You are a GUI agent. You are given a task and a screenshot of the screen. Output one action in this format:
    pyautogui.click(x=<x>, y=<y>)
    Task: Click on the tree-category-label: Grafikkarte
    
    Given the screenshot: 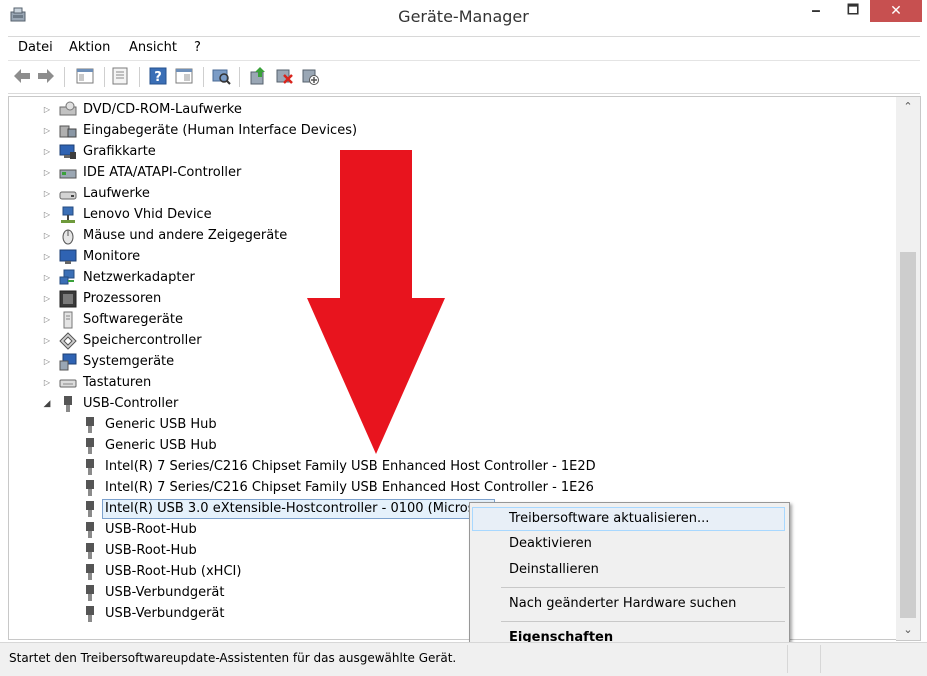 What is the action you would take?
    pyautogui.click(x=119, y=151)
    